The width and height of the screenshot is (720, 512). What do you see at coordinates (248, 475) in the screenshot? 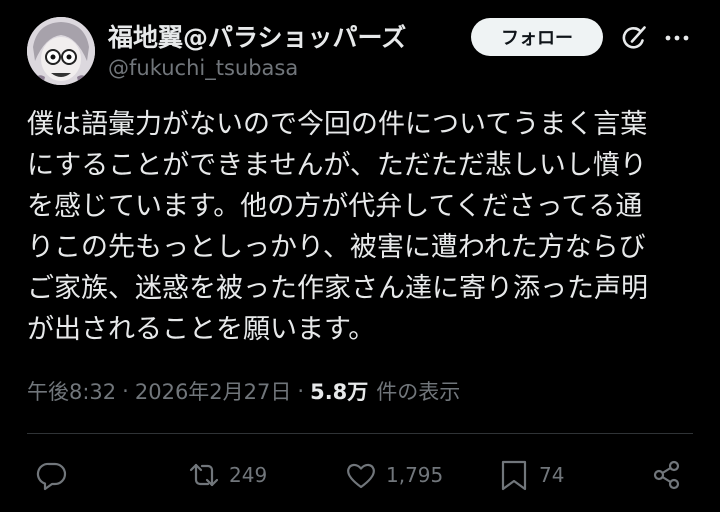
I see `retweet-count: 249` at bounding box center [248, 475].